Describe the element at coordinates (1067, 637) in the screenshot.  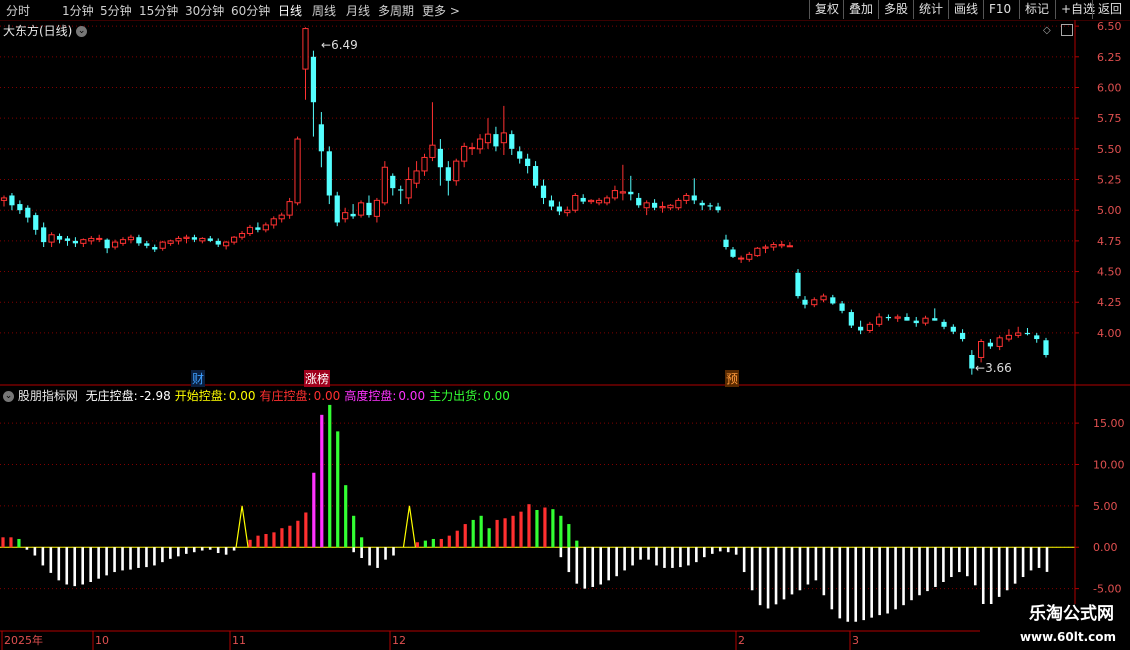
I see `watermark-url: www.60lt.com` at that location.